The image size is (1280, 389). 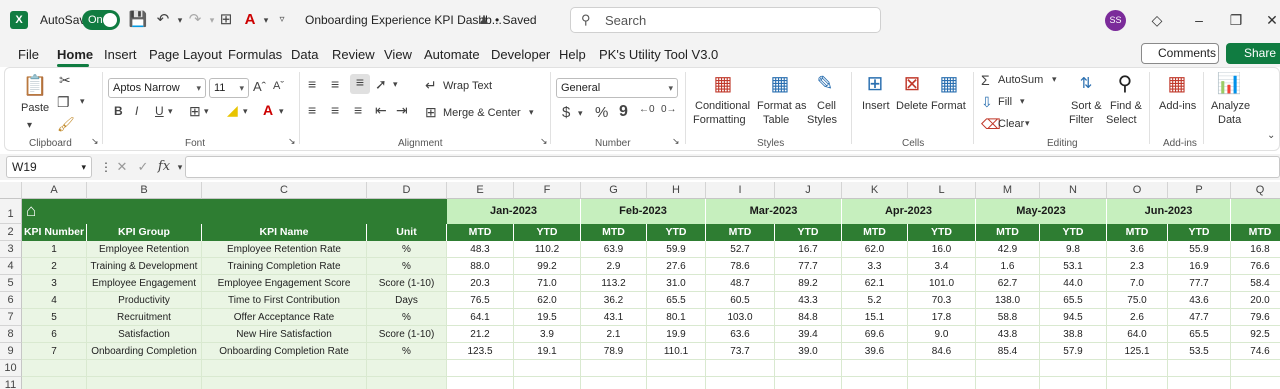 I want to click on table-cell: 110.1, so click(x=676, y=351).